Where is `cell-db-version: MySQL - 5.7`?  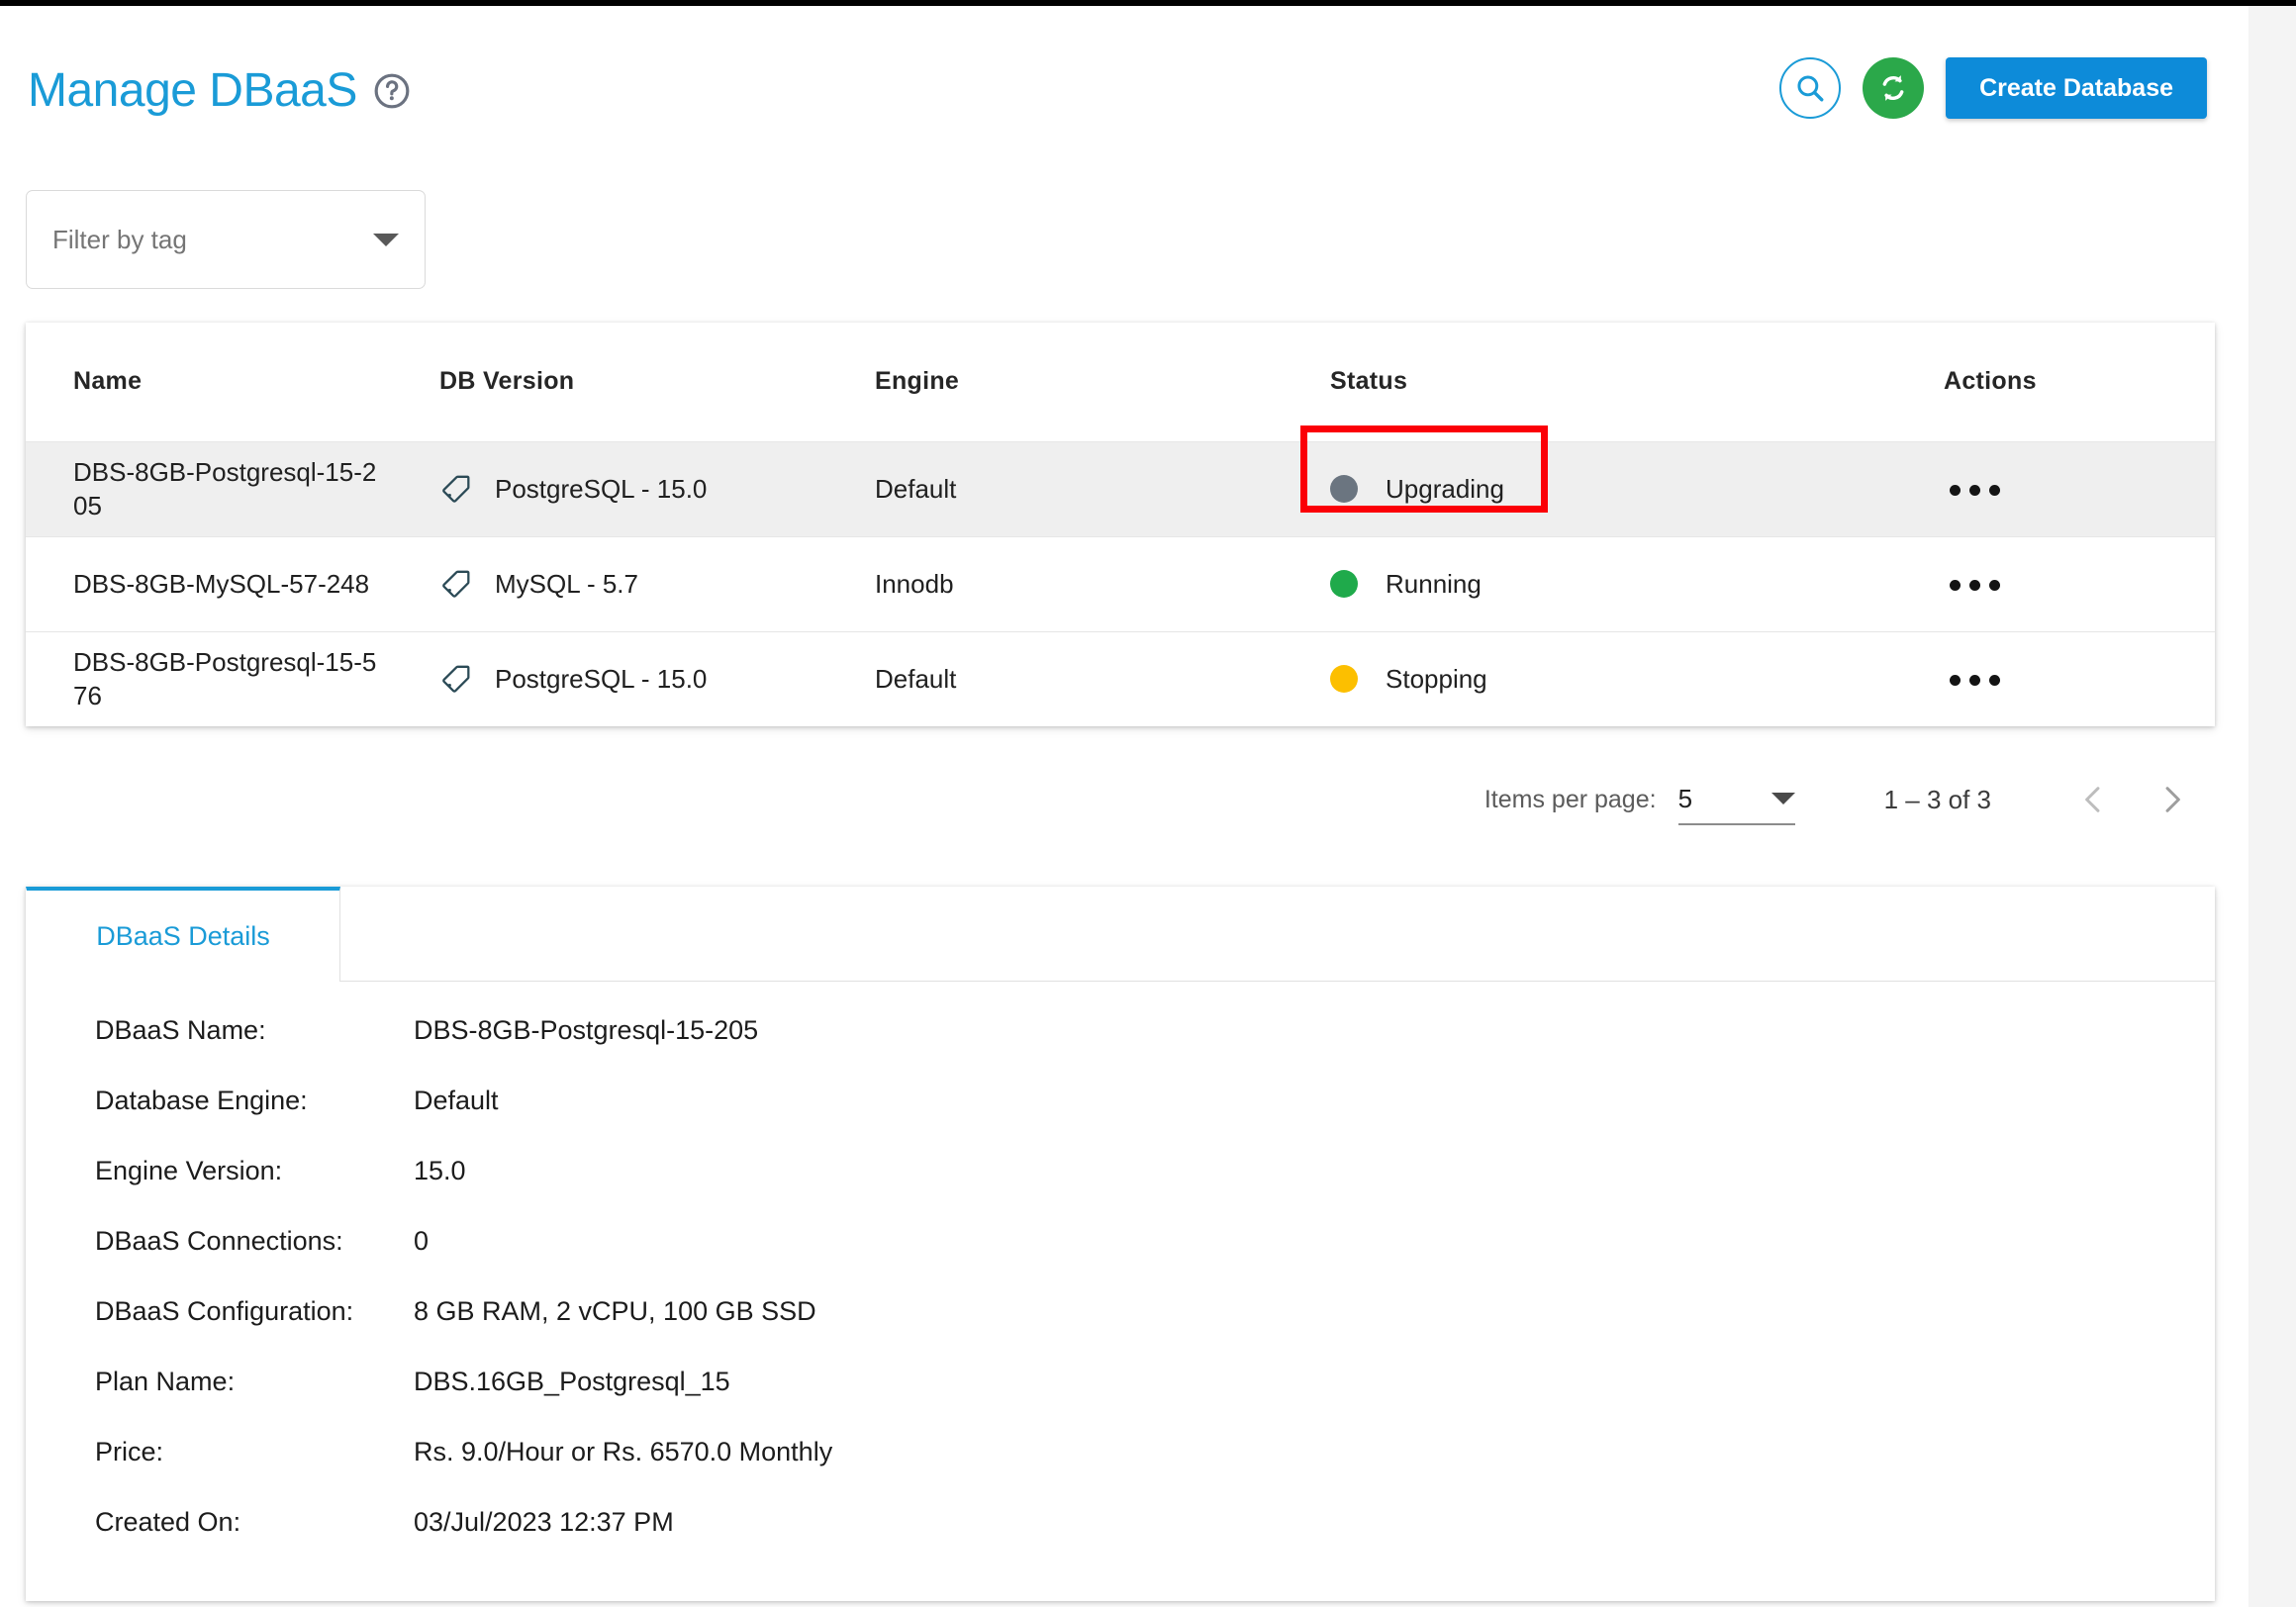
cell-db-version: MySQL - 5.7 is located at coordinates (629, 584).